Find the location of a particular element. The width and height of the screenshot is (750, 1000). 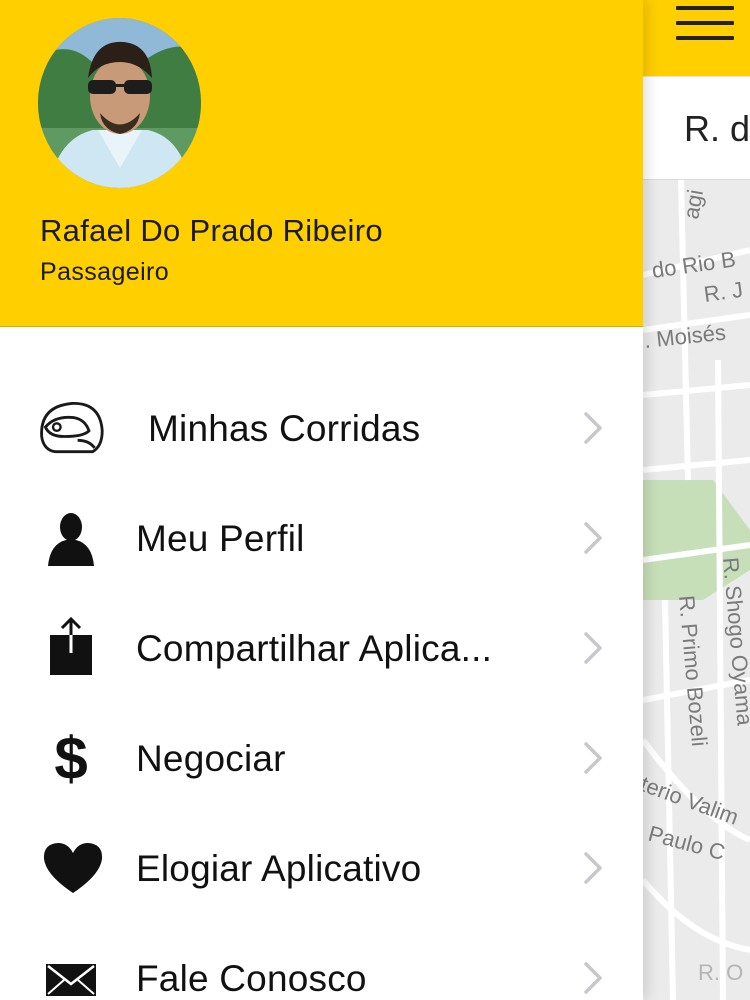

menu-label-meu-perfil: Meu Perfil is located at coordinates (220, 538).